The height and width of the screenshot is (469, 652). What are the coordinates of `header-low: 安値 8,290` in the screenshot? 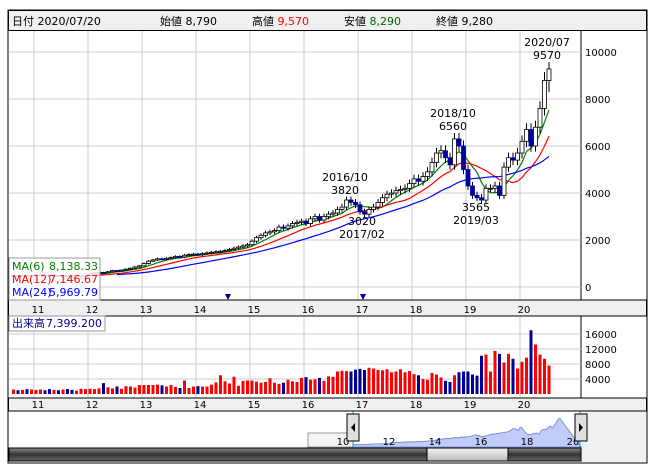 It's located at (372, 21).